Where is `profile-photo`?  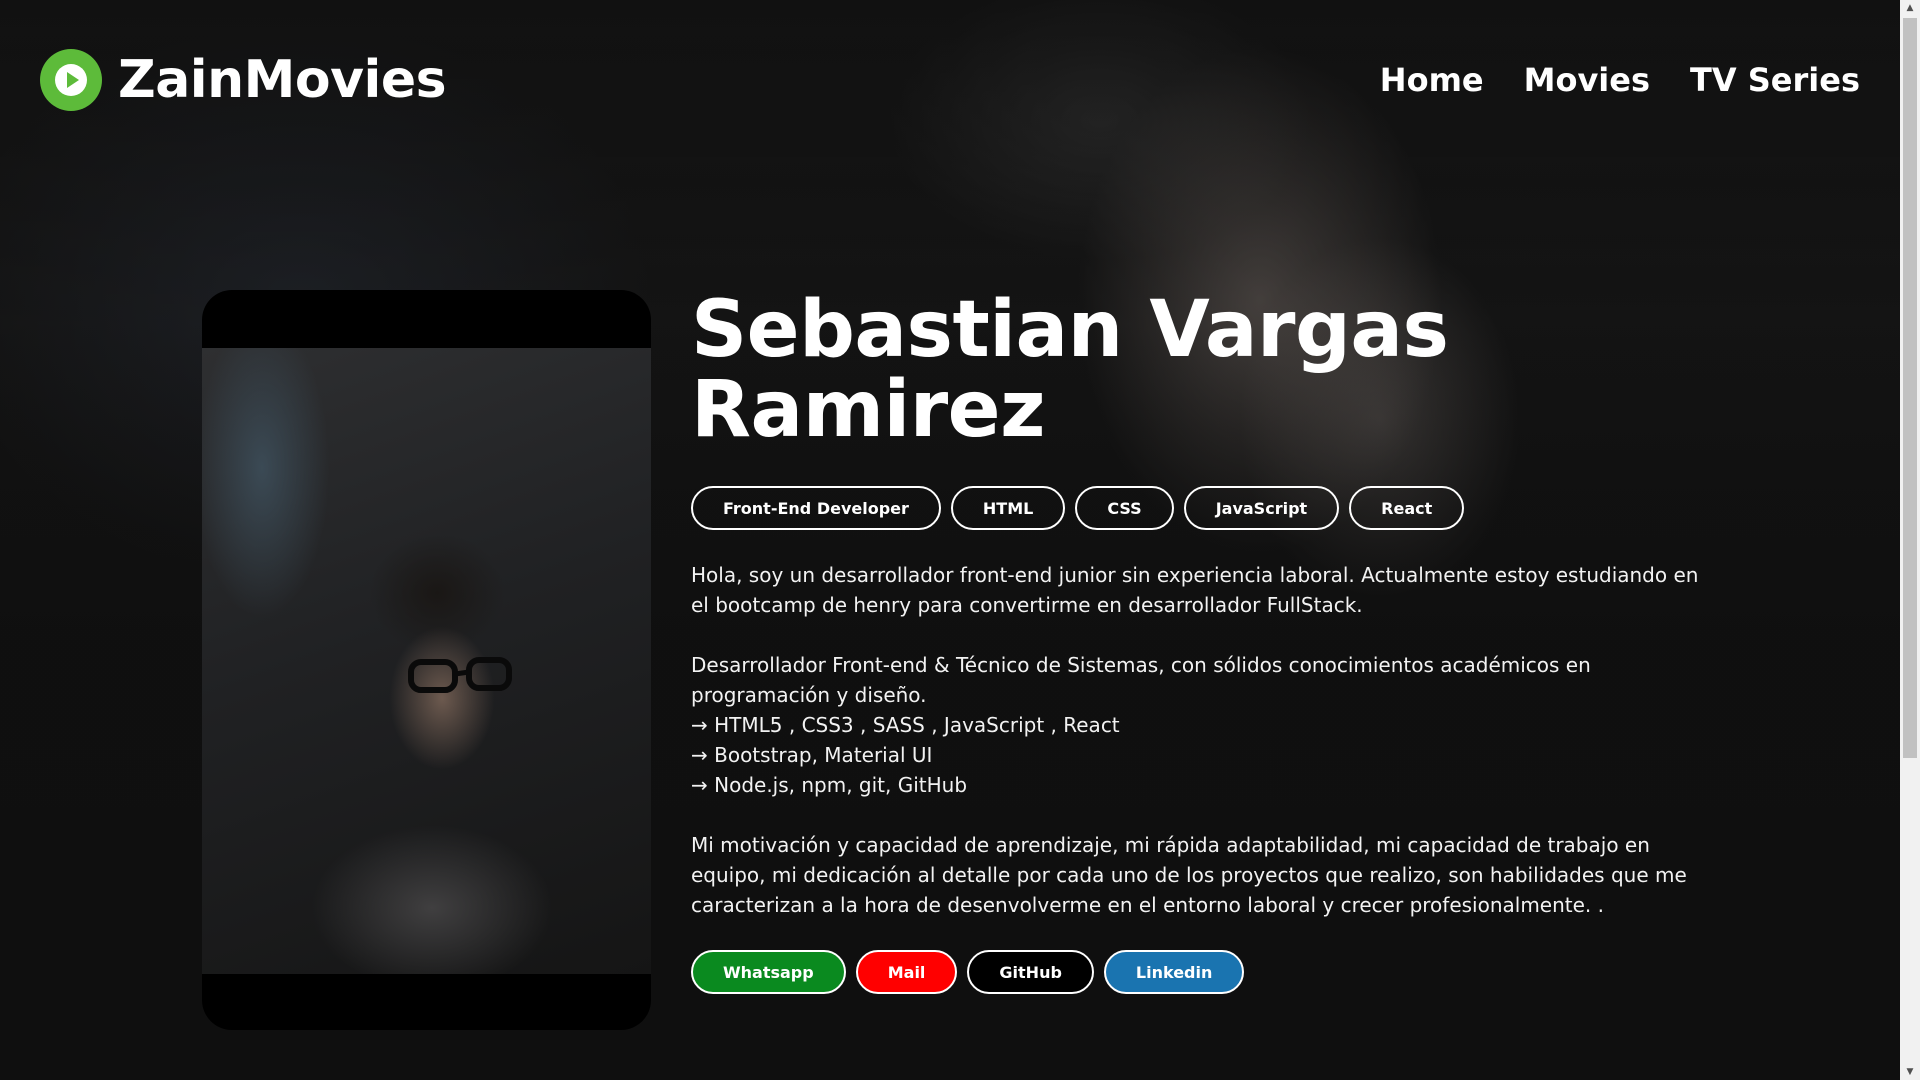 profile-photo is located at coordinates (426, 661).